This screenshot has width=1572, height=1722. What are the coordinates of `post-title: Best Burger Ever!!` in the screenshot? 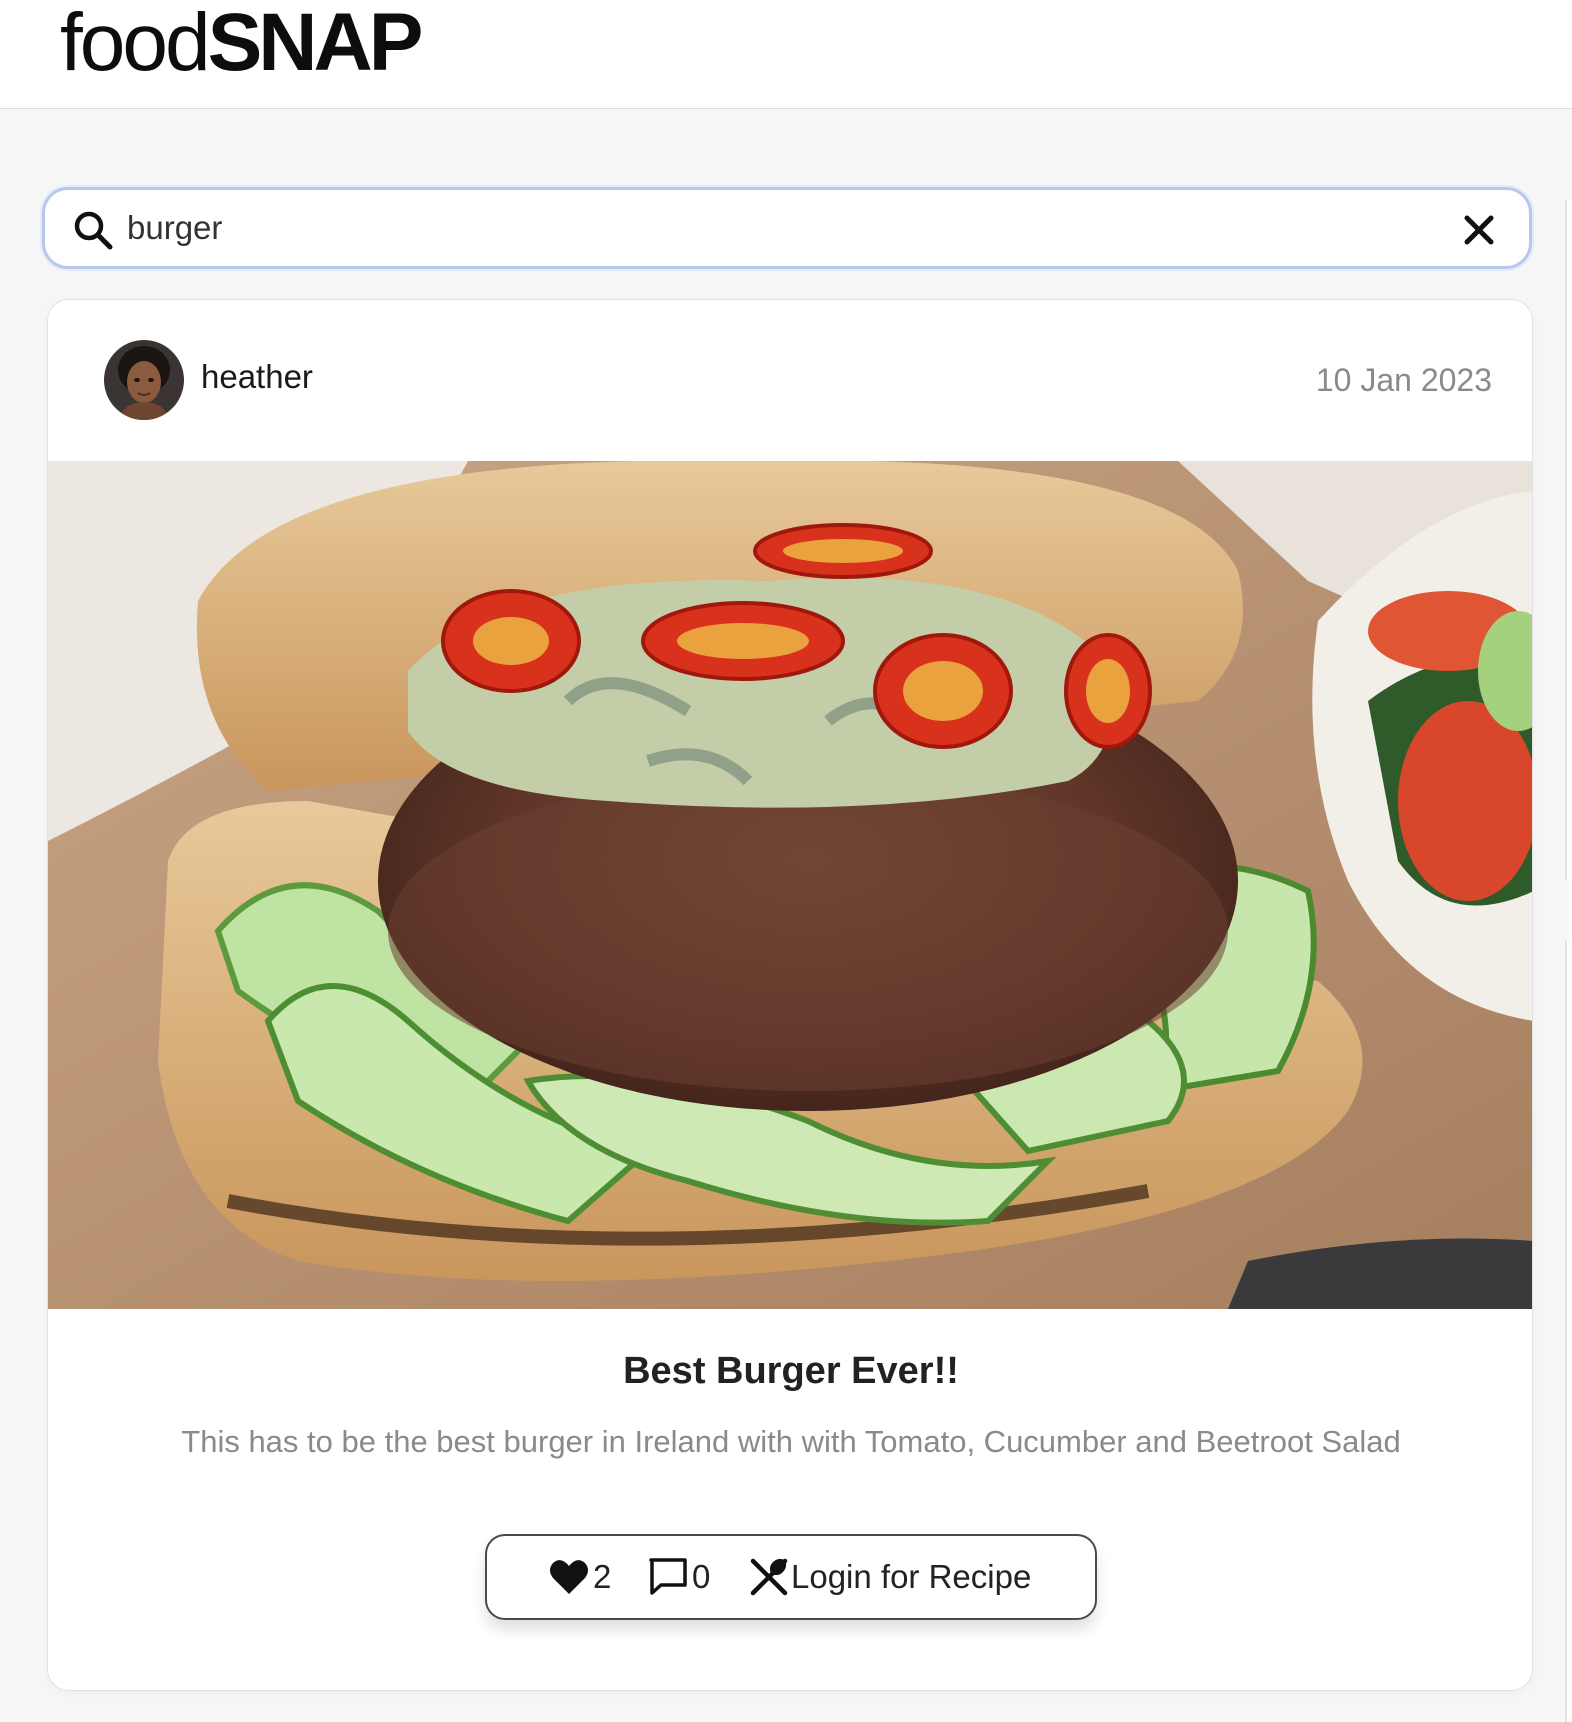 It's located at (790, 1371).